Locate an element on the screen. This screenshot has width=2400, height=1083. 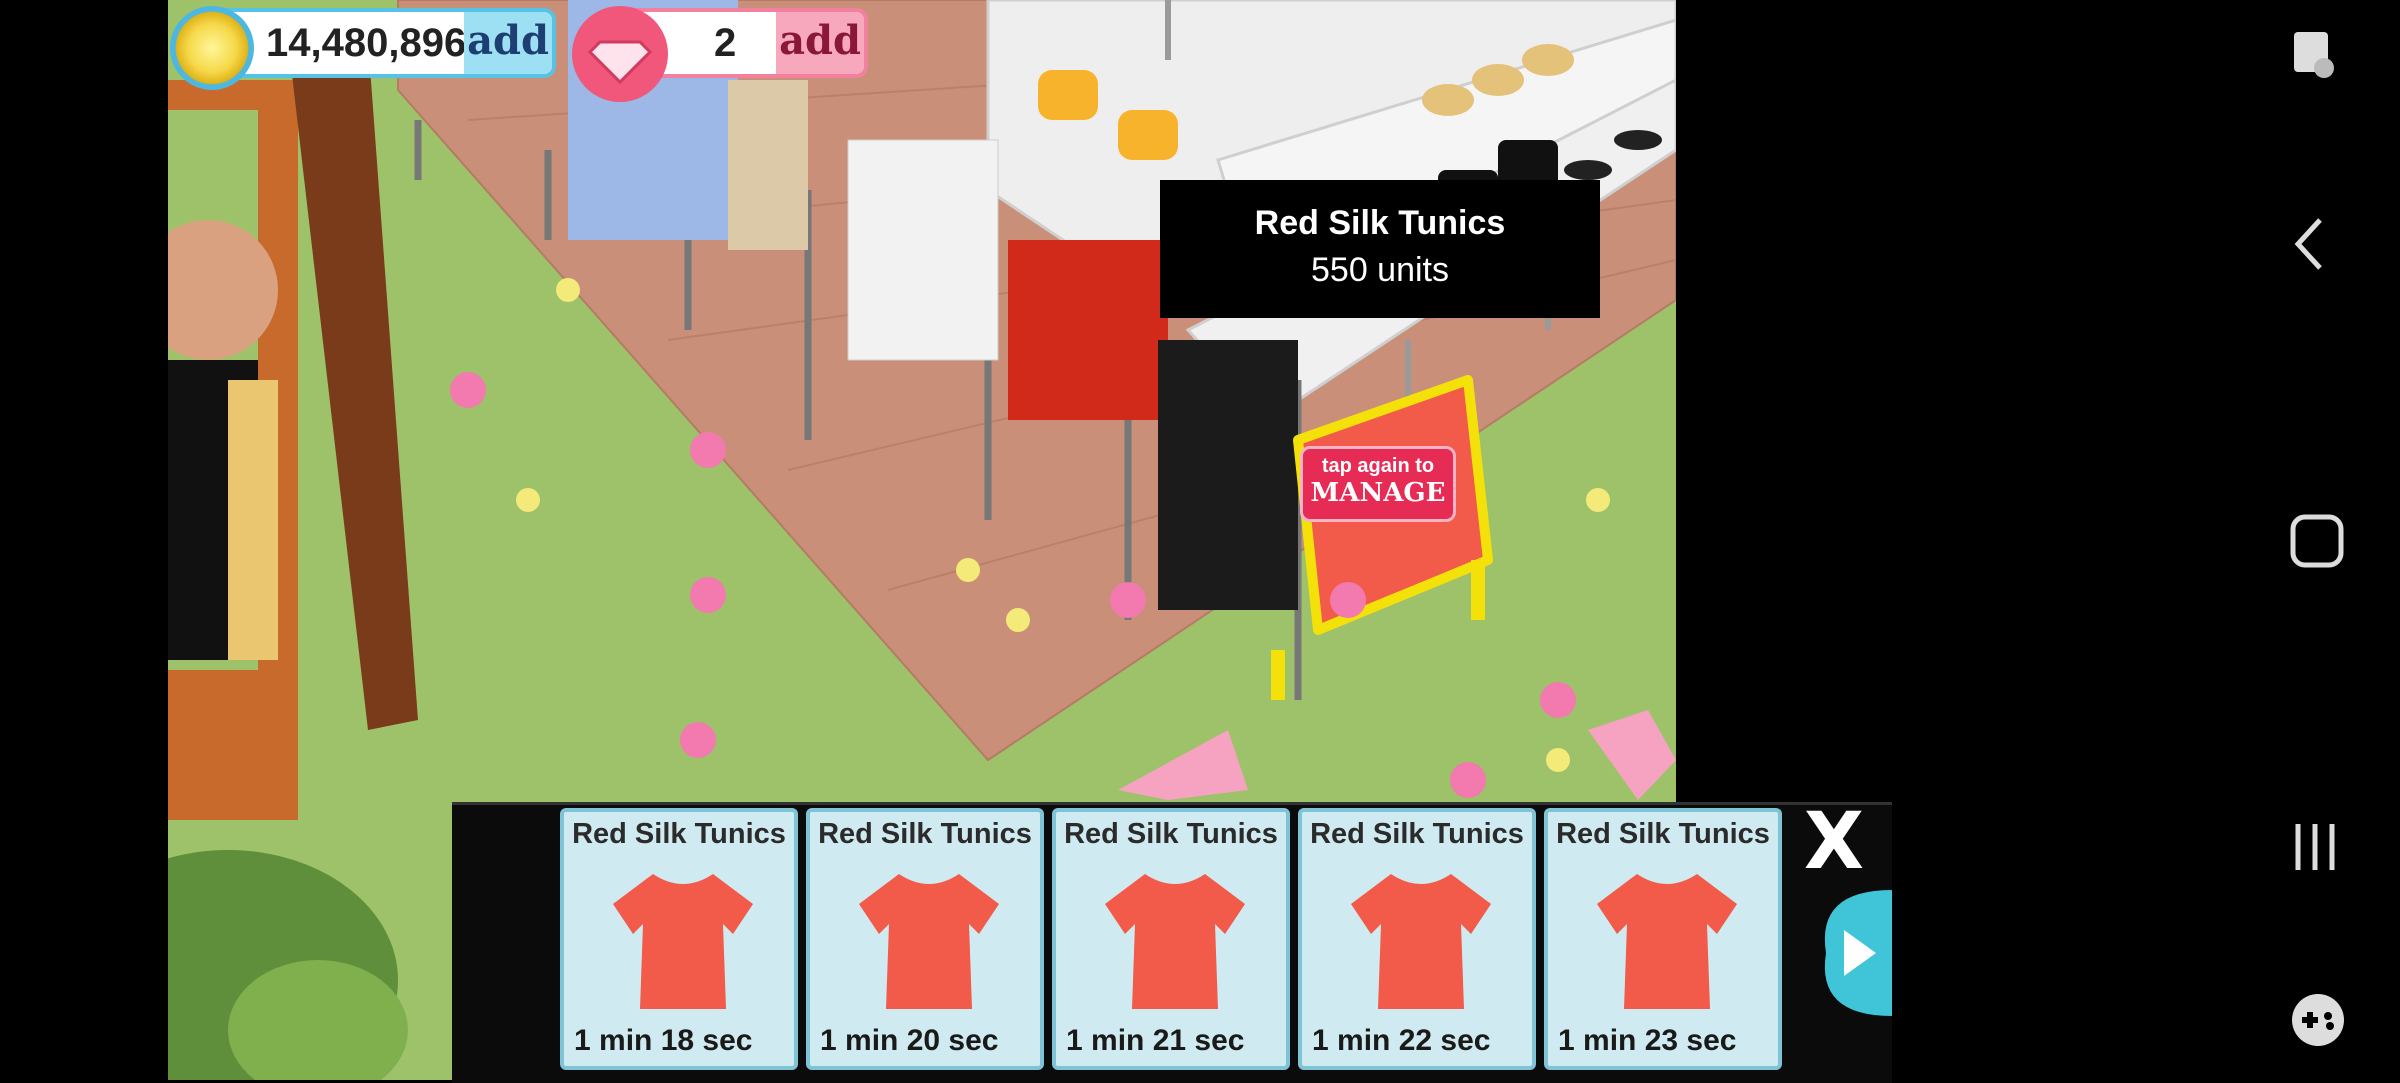
manage-sign: tap again to MANAGE is located at coordinates (1378, 484).